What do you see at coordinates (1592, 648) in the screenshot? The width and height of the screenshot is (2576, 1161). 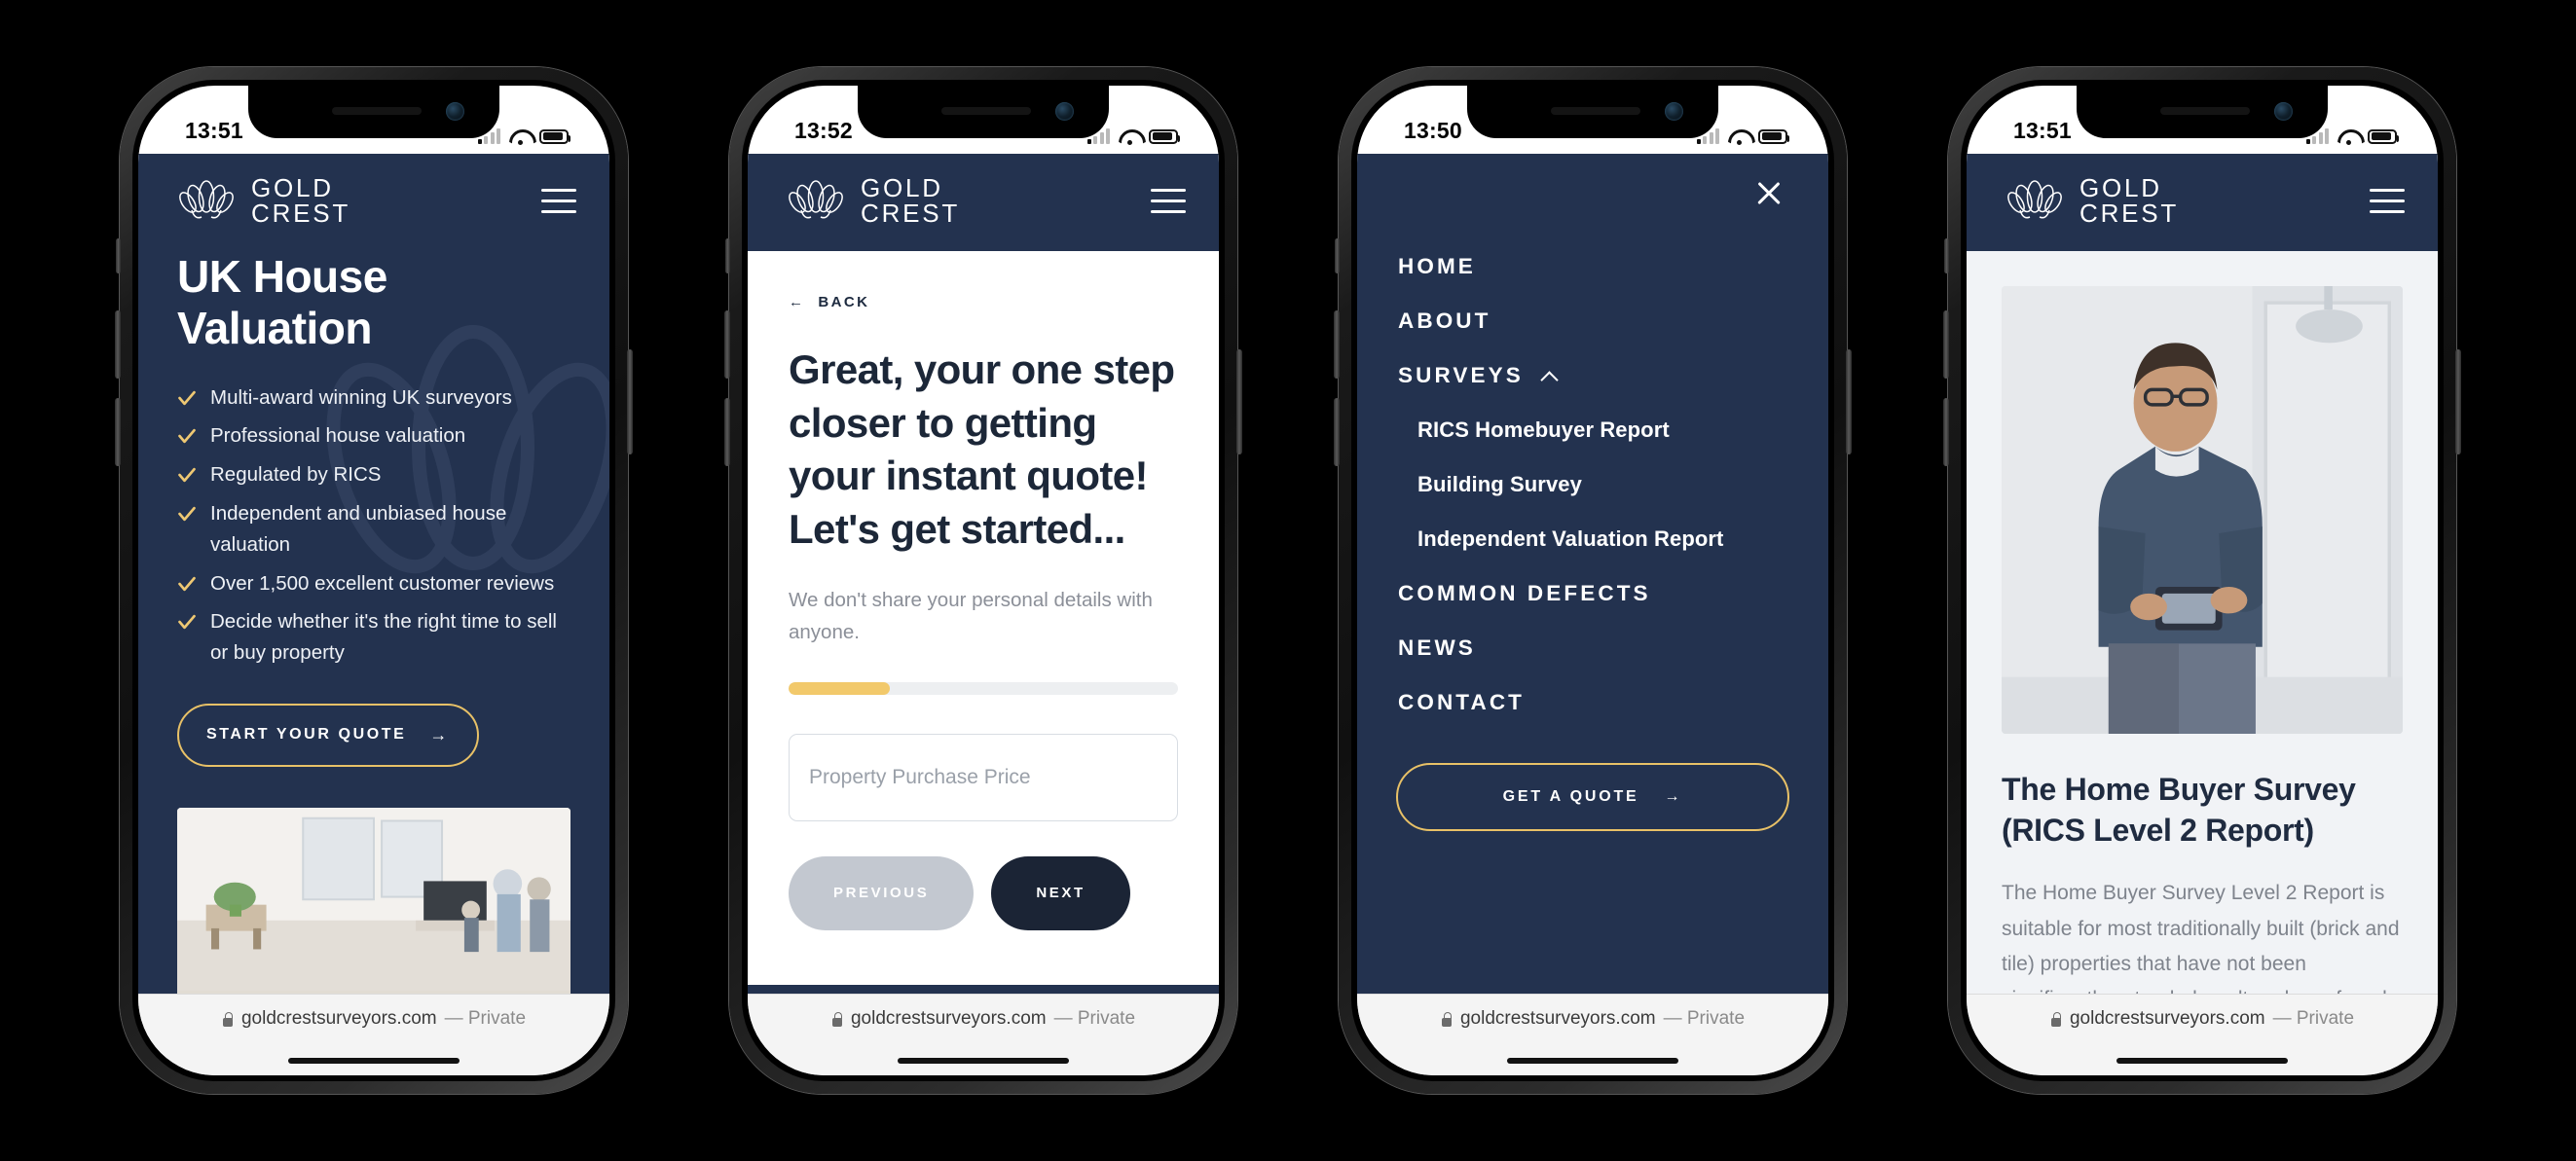 I see `nav-item-news: NEWS` at bounding box center [1592, 648].